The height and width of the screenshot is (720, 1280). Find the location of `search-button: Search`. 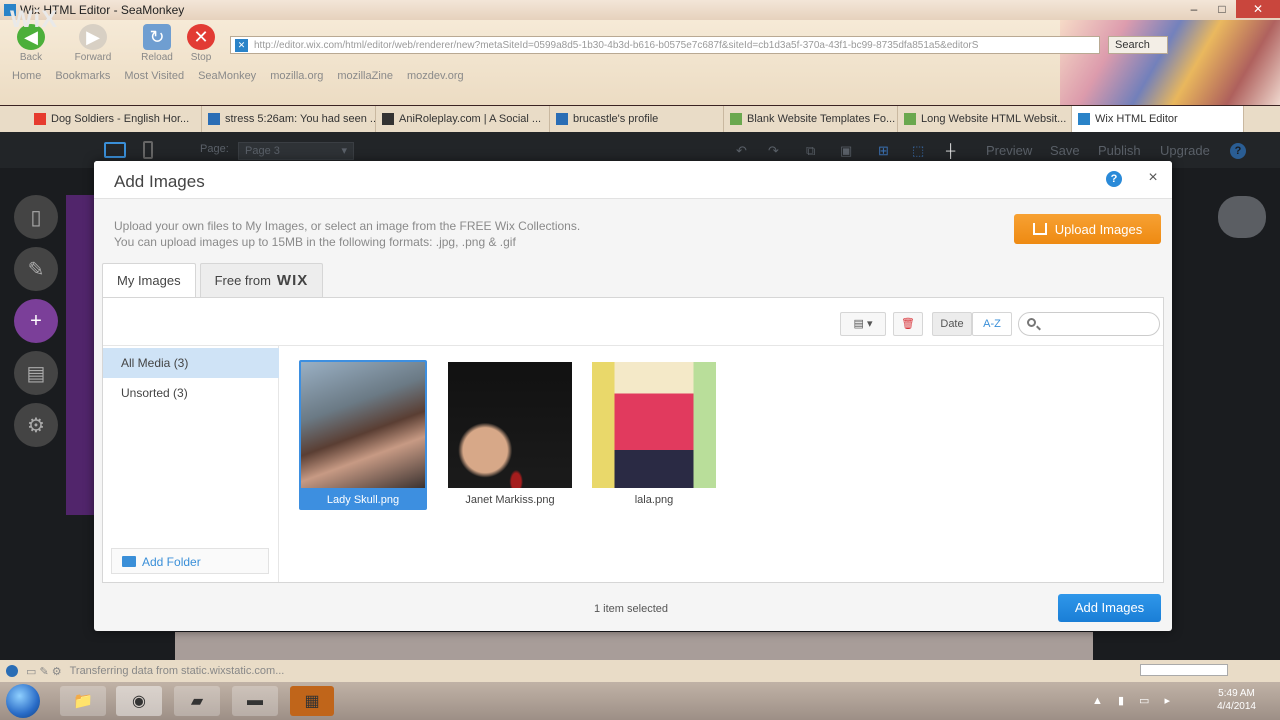

search-button: Search is located at coordinates (1138, 45).